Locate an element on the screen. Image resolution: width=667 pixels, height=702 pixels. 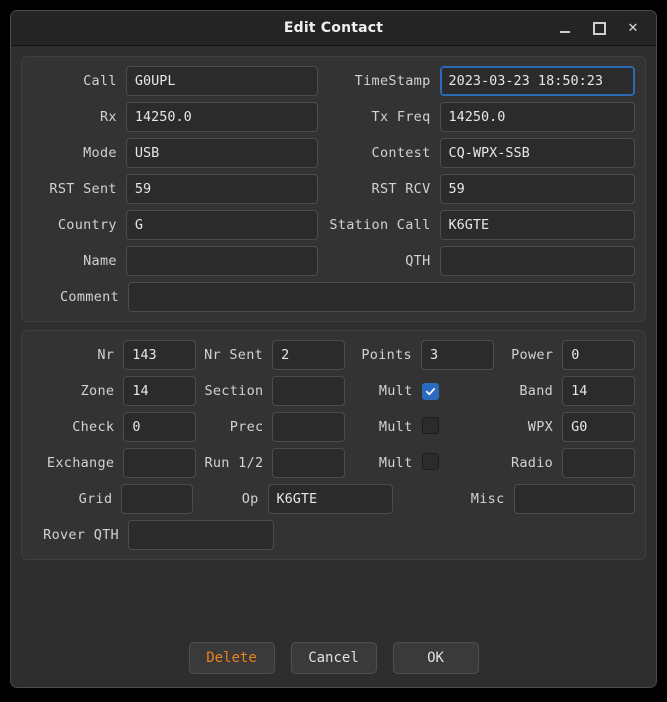
minimize-button is located at coordinates (565, 28).